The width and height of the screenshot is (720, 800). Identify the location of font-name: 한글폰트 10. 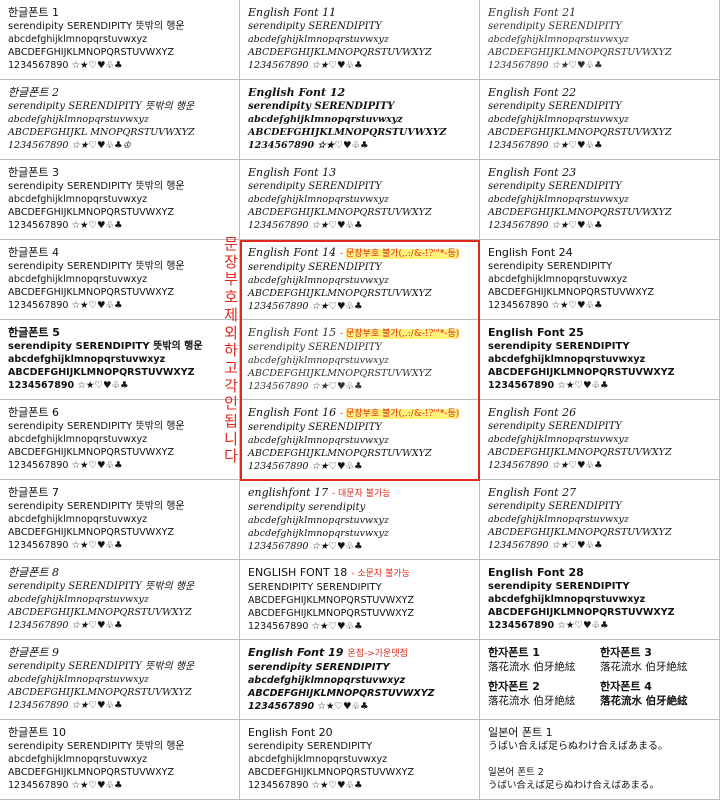
(37, 732).